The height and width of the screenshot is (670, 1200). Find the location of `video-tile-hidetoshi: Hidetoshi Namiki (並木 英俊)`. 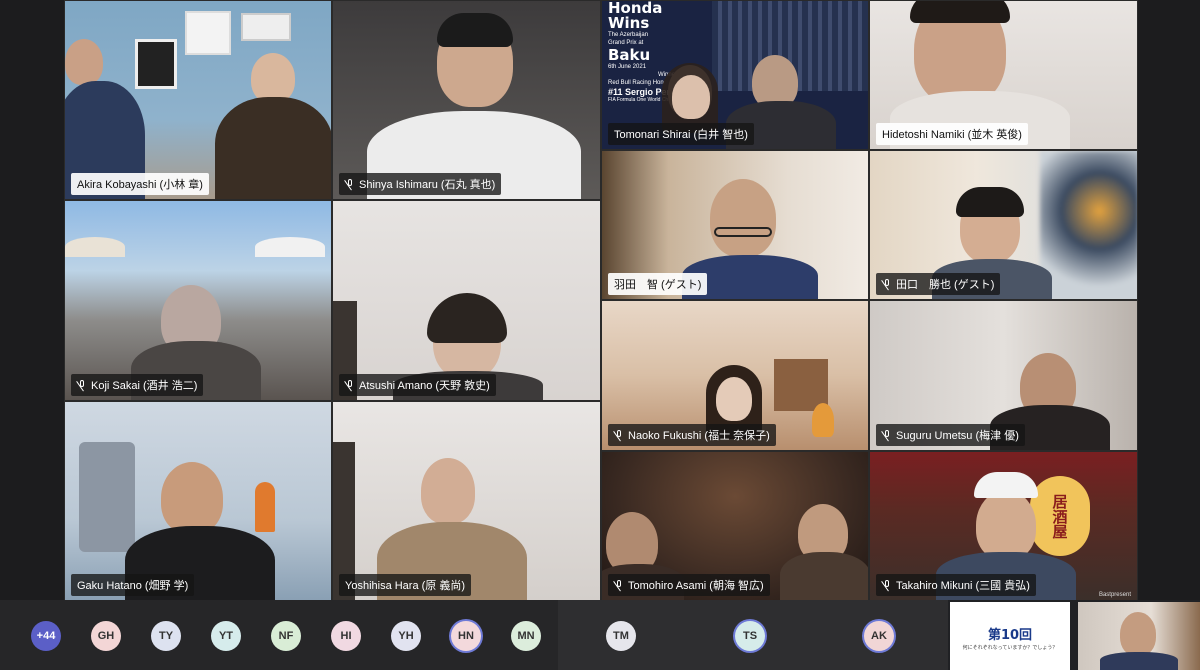

video-tile-hidetoshi: Hidetoshi Namiki (並木 英俊) is located at coordinates (1003, 75).